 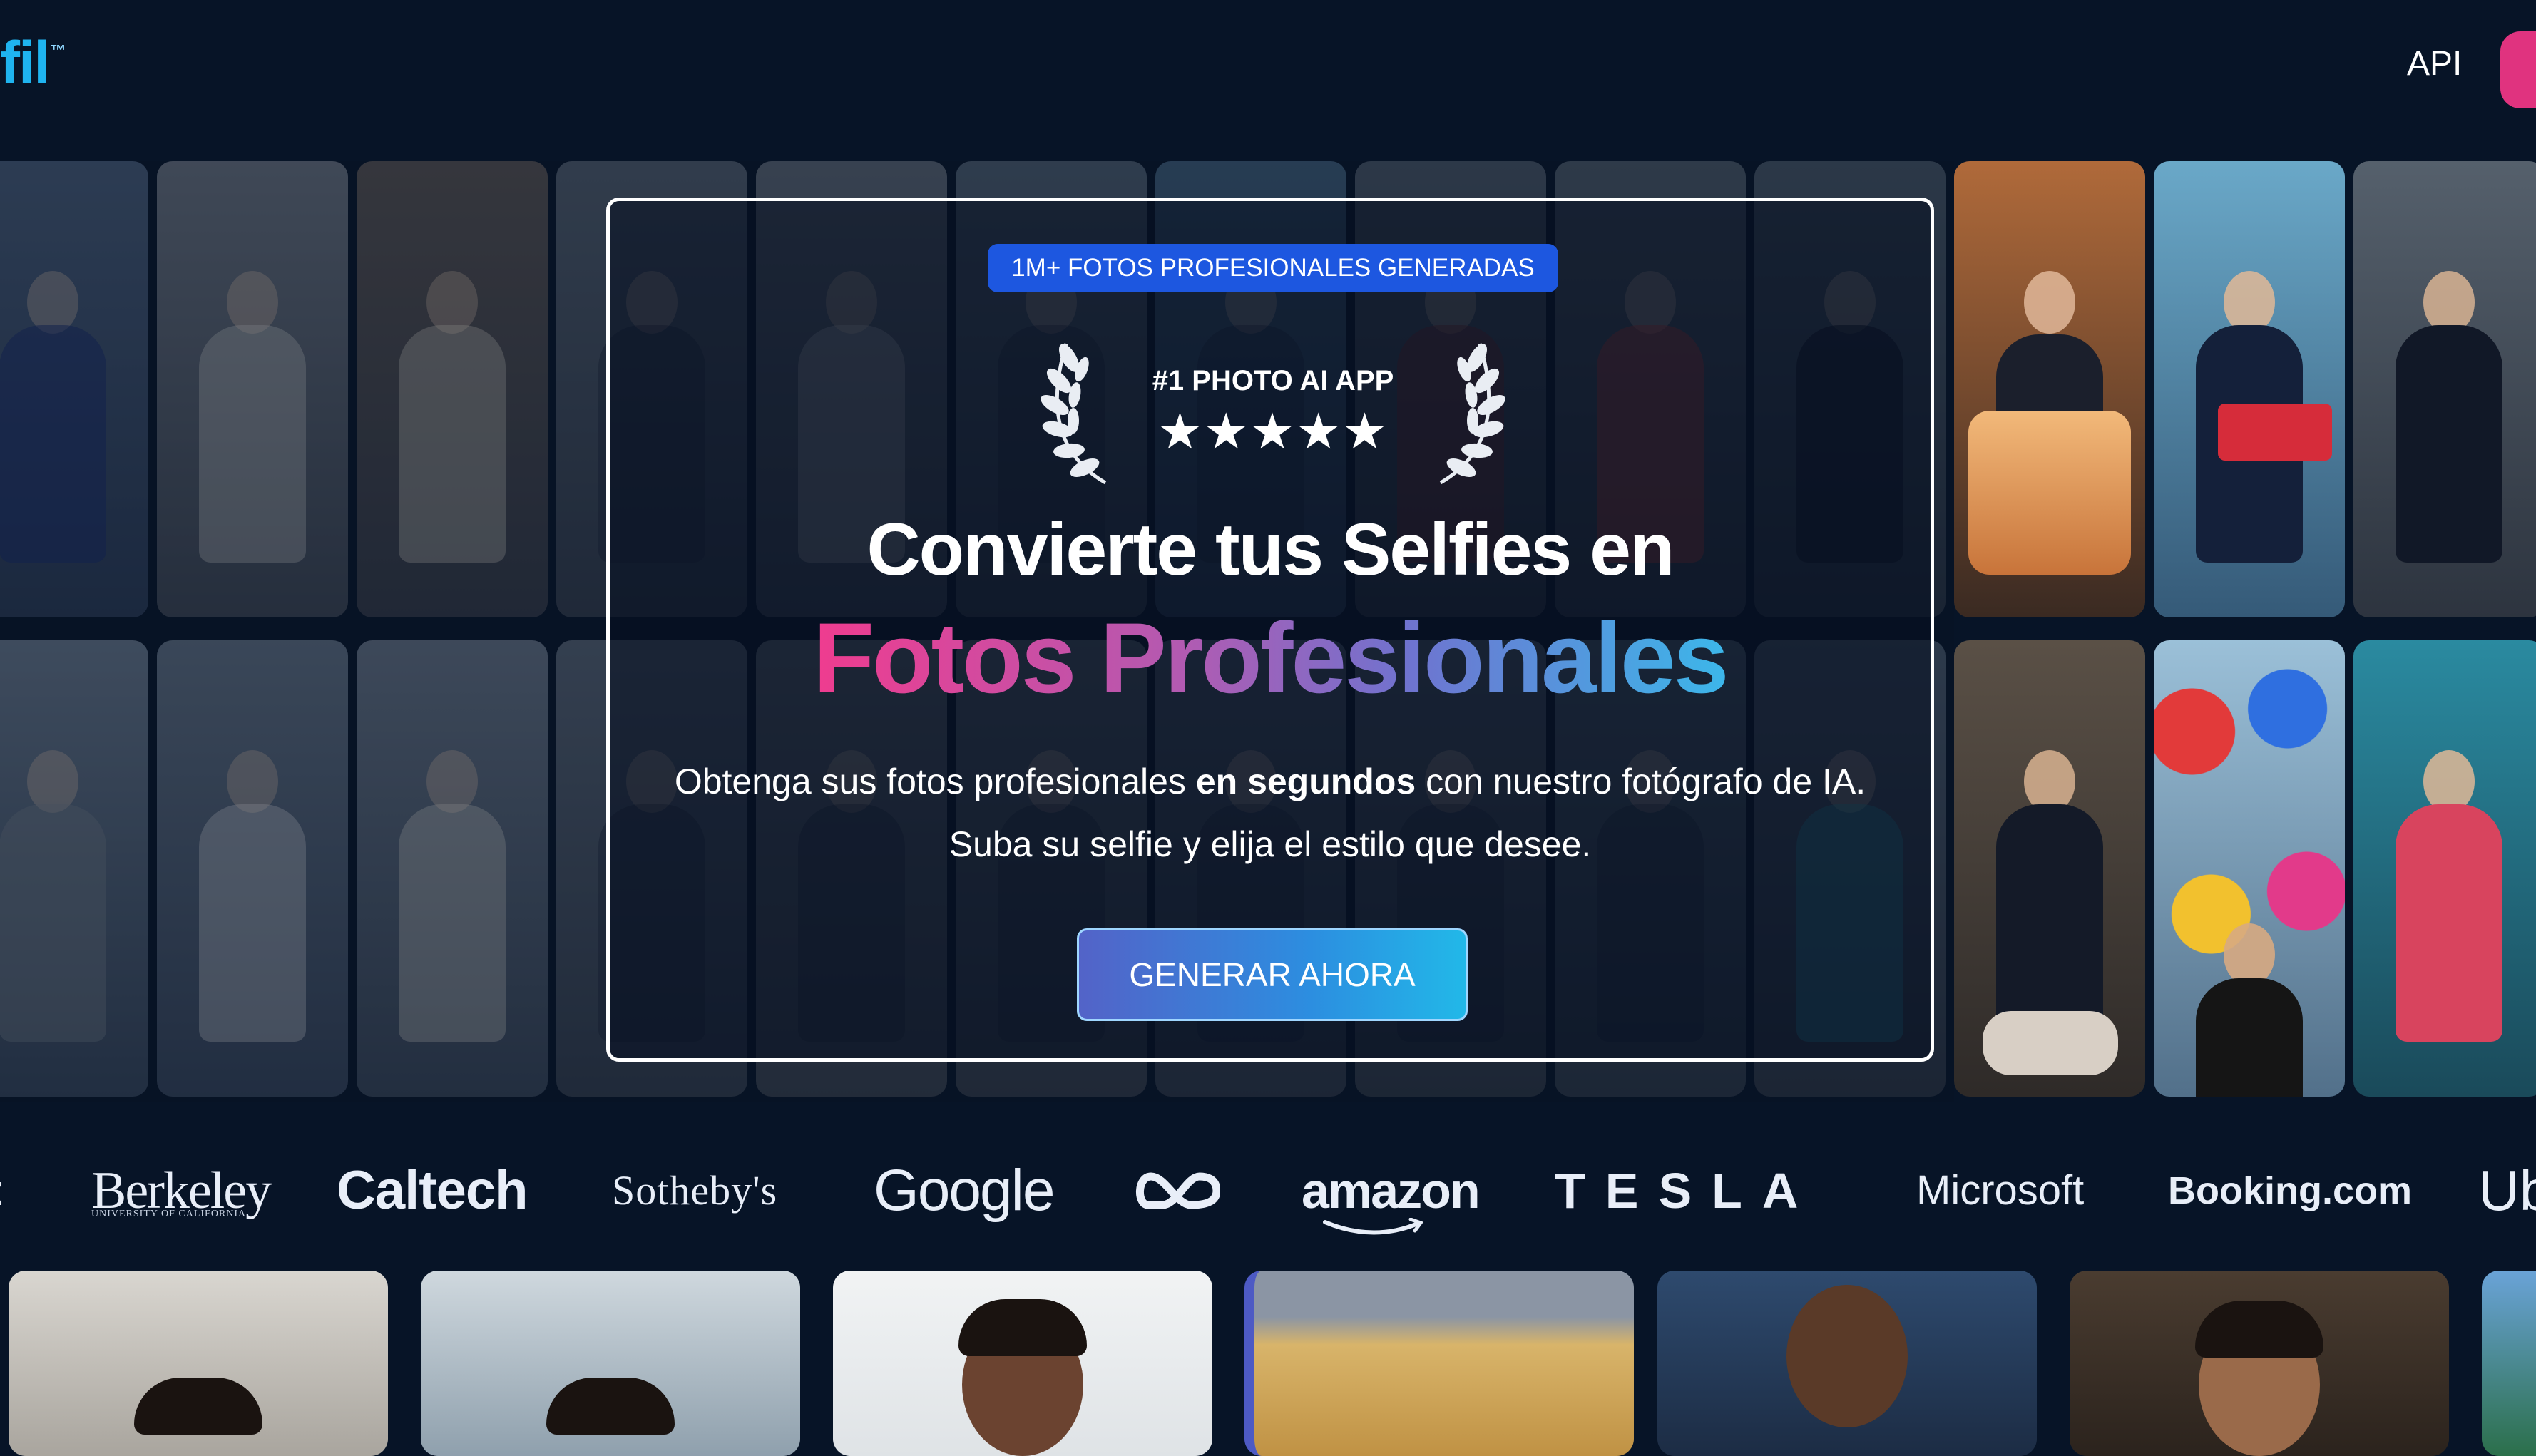 What do you see at coordinates (2, 1191) in the screenshot?
I see `brand-logo-partial-left: :` at bounding box center [2, 1191].